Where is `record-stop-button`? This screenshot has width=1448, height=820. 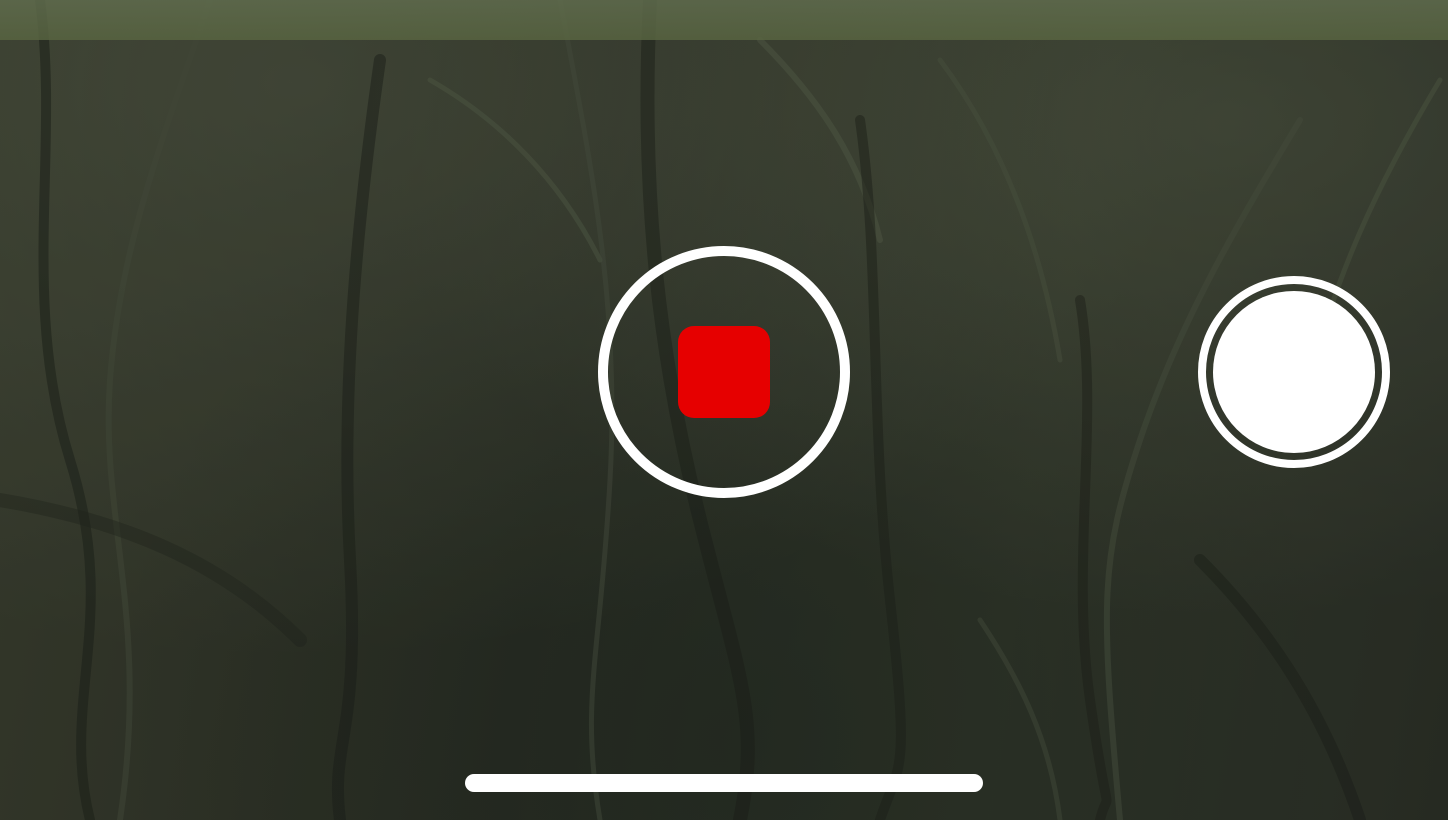
record-stop-button is located at coordinates (724, 372).